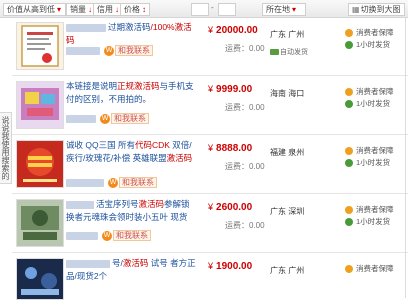 The width and height of the screenshot is (408, 300). I want to click on arrow-down-icon: ↓, so click(90, 9).